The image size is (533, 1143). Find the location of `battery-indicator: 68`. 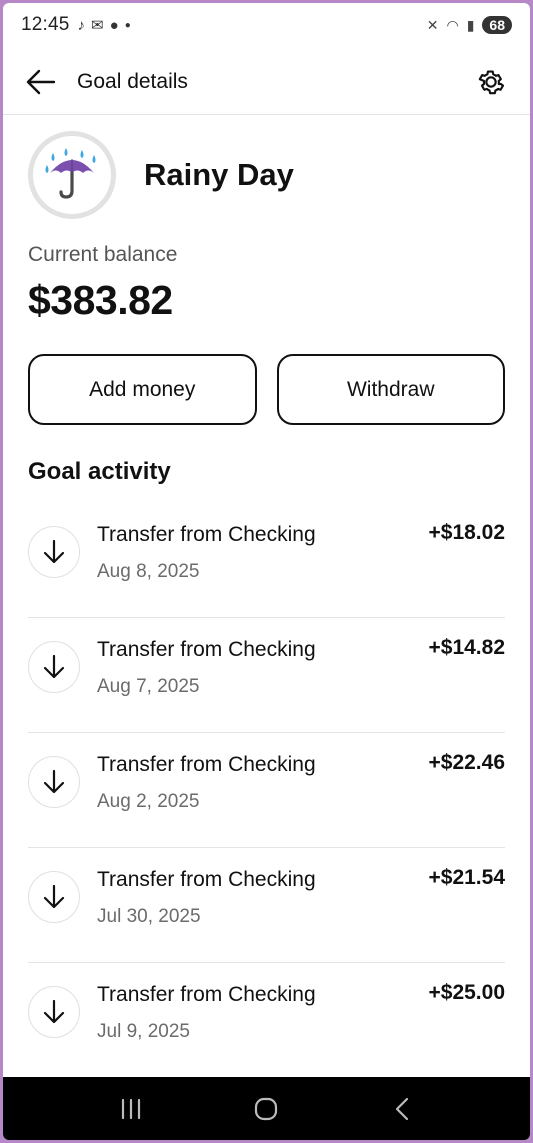

battery-indicator: 68 is located at coordinates (497, 25).